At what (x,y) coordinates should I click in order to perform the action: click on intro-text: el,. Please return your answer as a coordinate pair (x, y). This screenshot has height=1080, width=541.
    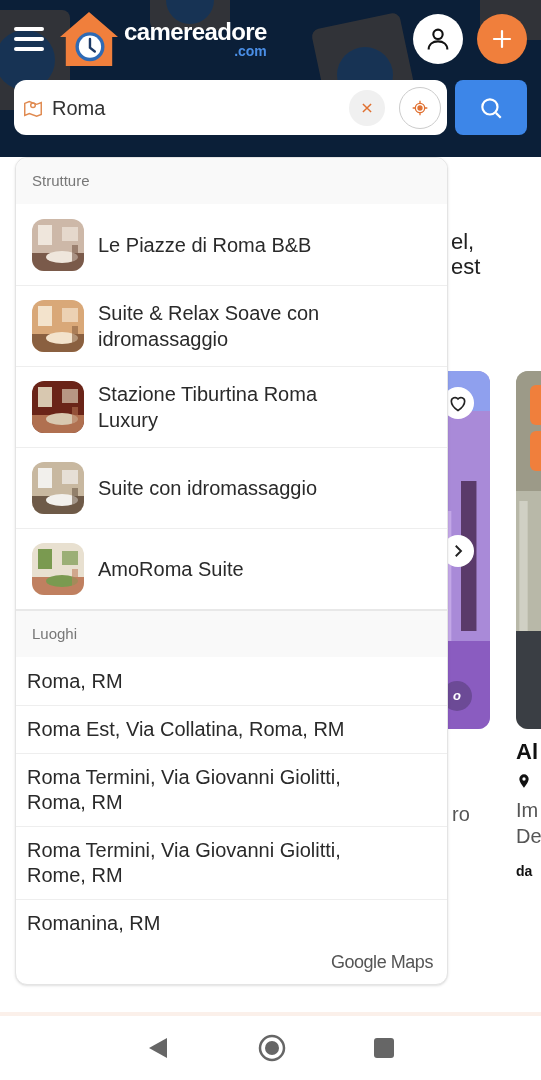
    Looking at the image, I should click on (463, 241).